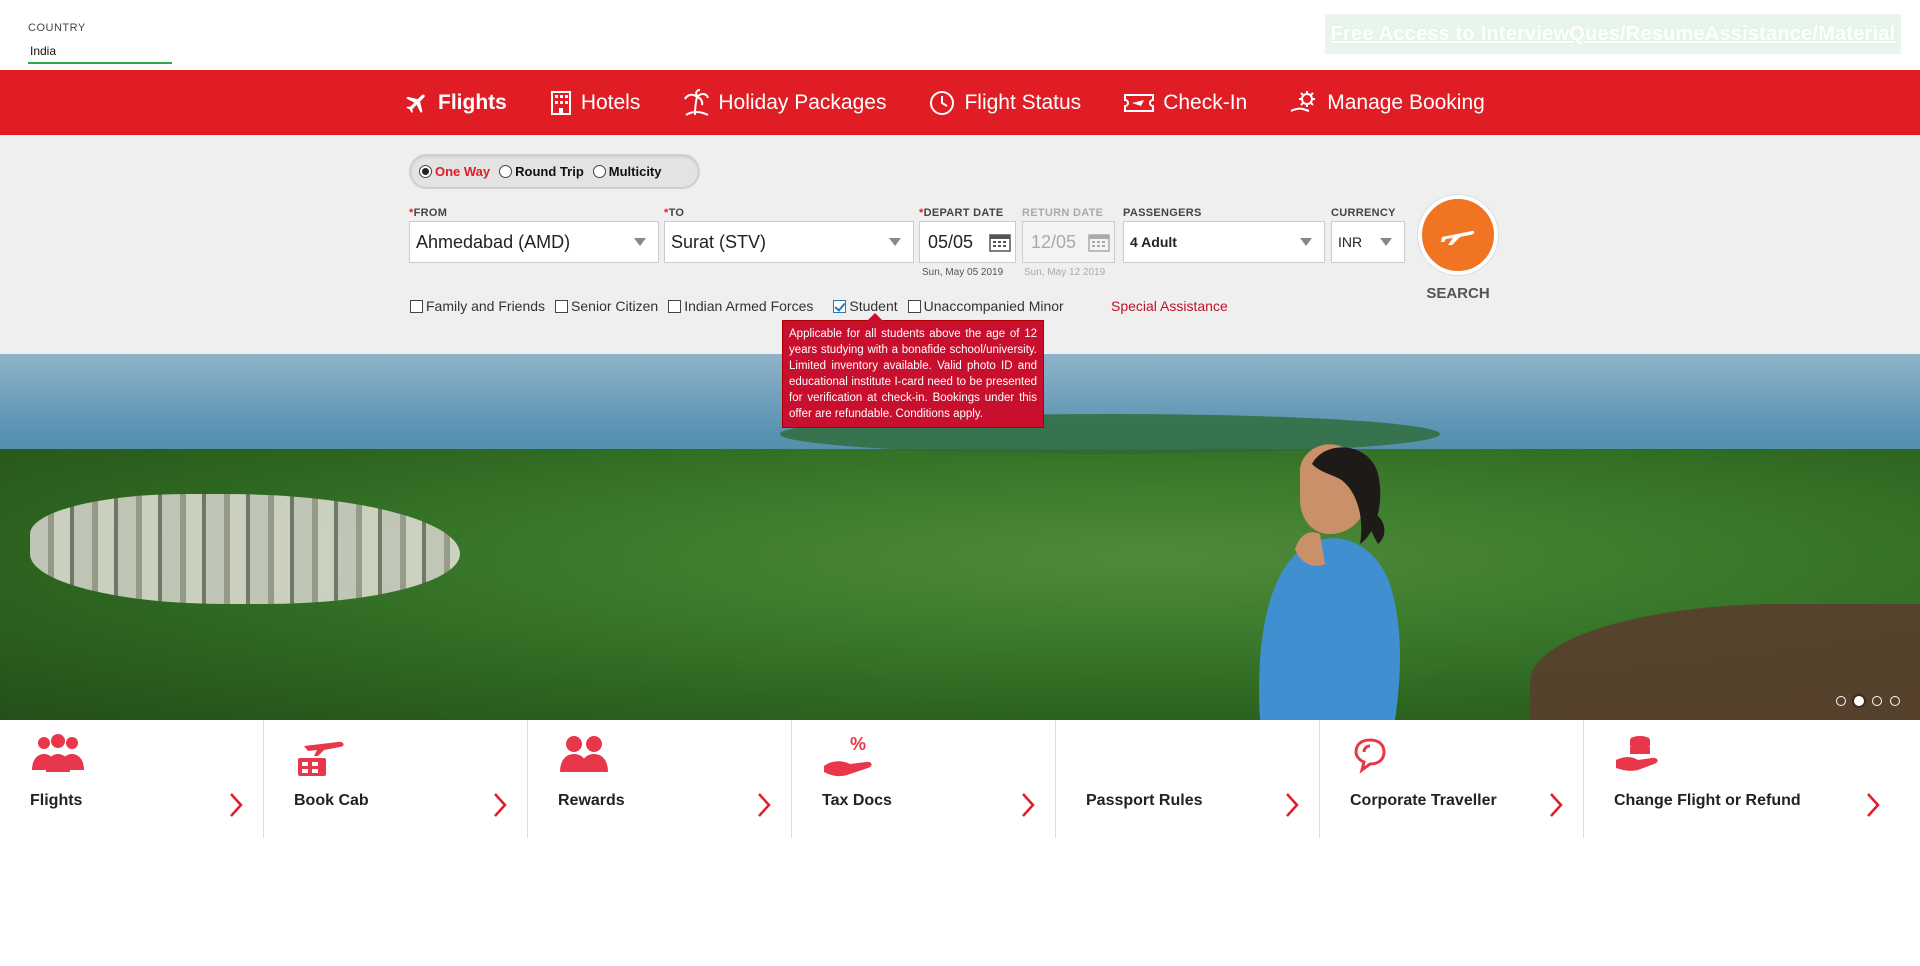 The width and height of the screenshot is (1920, 966). What do you see at coordinates (1752, 779) in the screenshot?
I see `tile-change-flight-or-refund: Change Flight or Refund` at bounding box center [1752, 779].